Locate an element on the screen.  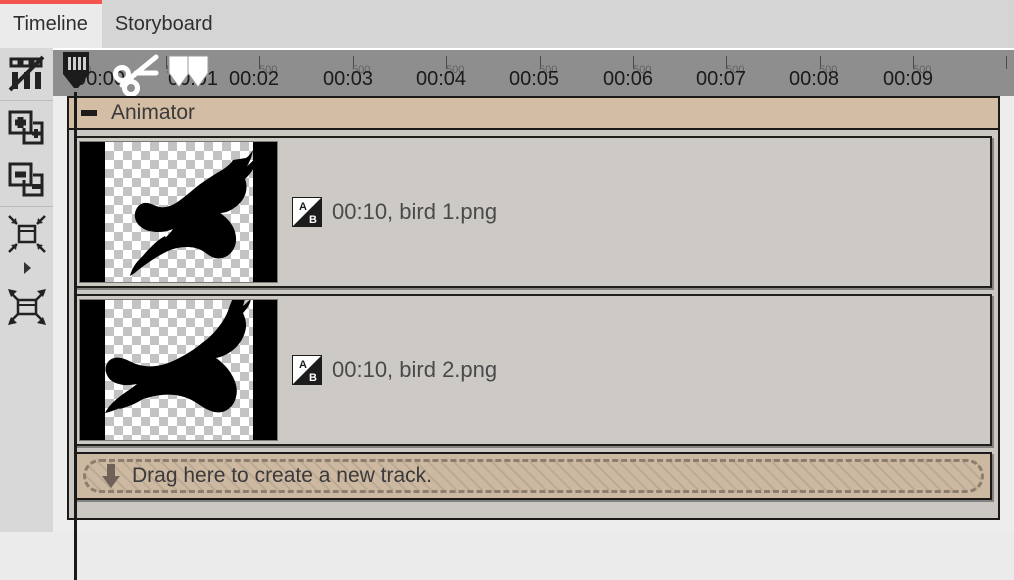
toggle-thumbnails-icon is located at coordinates (27, 74).